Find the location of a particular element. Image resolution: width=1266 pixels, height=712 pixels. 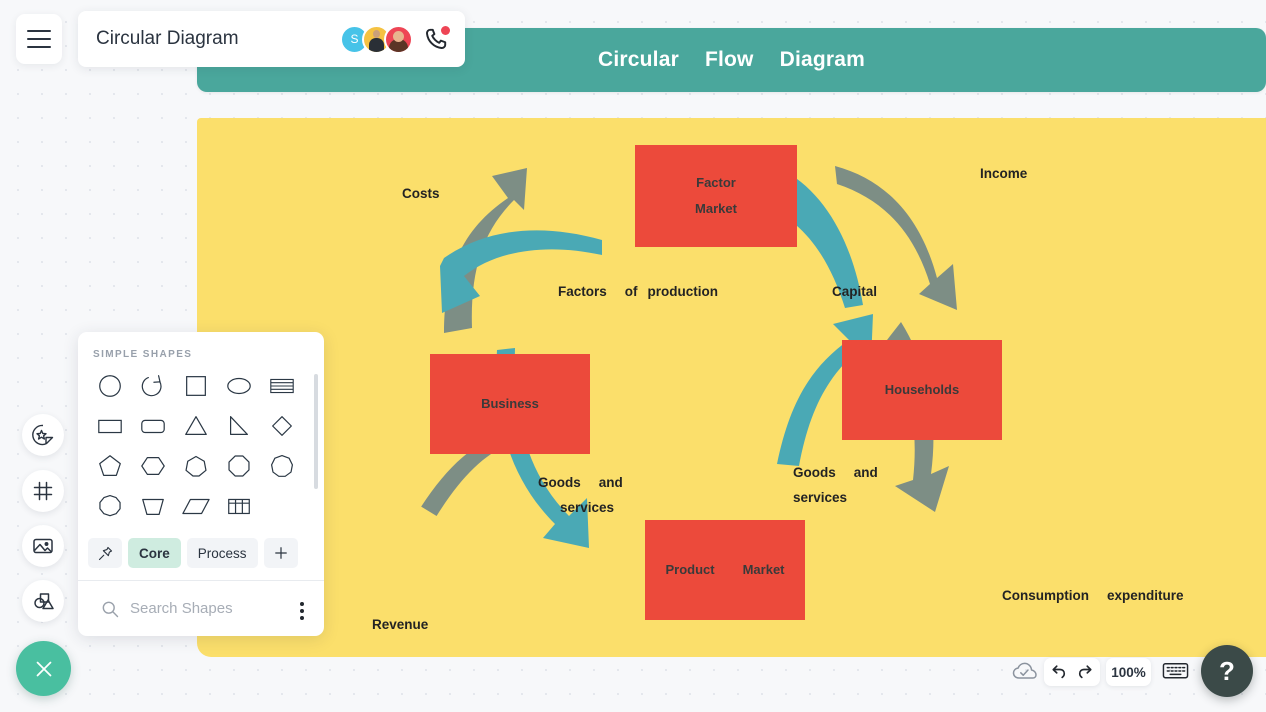

shape-square is located at coordinates (195, 385).